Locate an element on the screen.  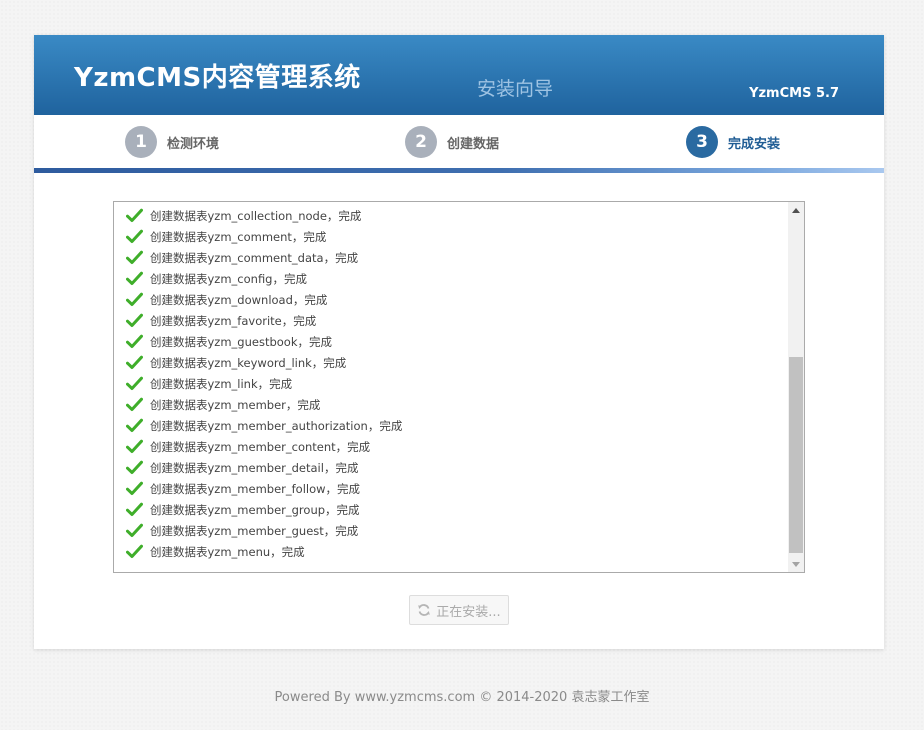
log-item-text: 创建数据表yzm_menu，完成 is located at coordinates (227, 551).